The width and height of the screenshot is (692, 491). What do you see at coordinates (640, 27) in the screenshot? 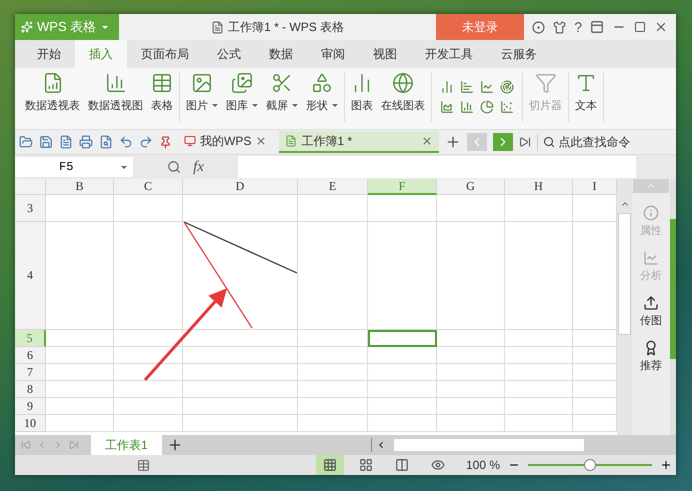
I see `maximize-icon` at bounding box center [640, 27].